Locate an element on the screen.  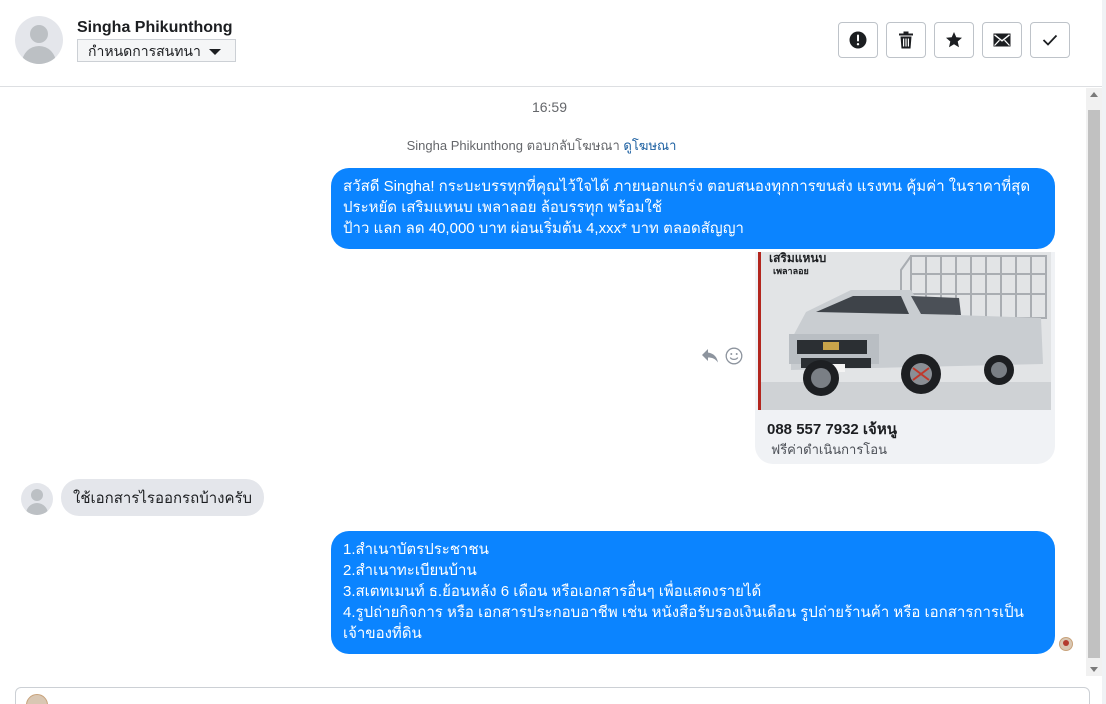
message-actions is located at coordinates (722, 356).